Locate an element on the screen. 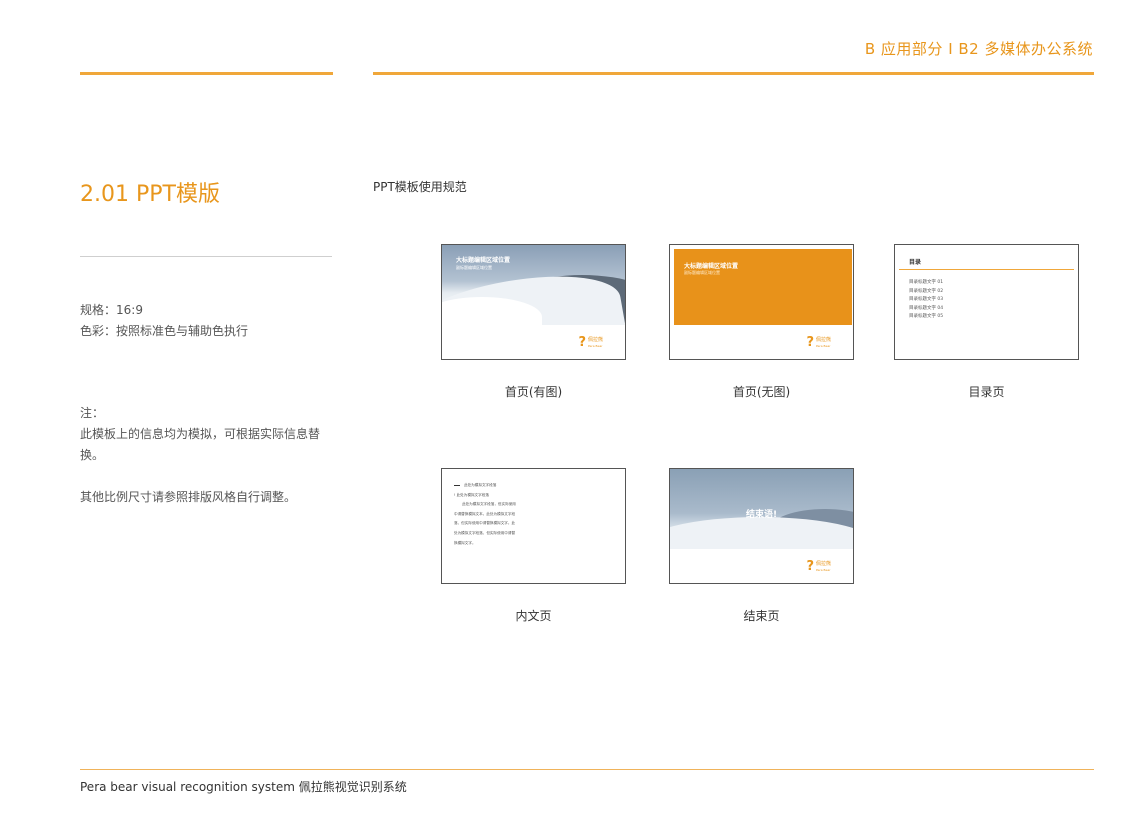 This screenshot has height=817, width=1131. content-line: 处为模拟文字段落，但实际使用中请替 is located at coordinates (485, 532).